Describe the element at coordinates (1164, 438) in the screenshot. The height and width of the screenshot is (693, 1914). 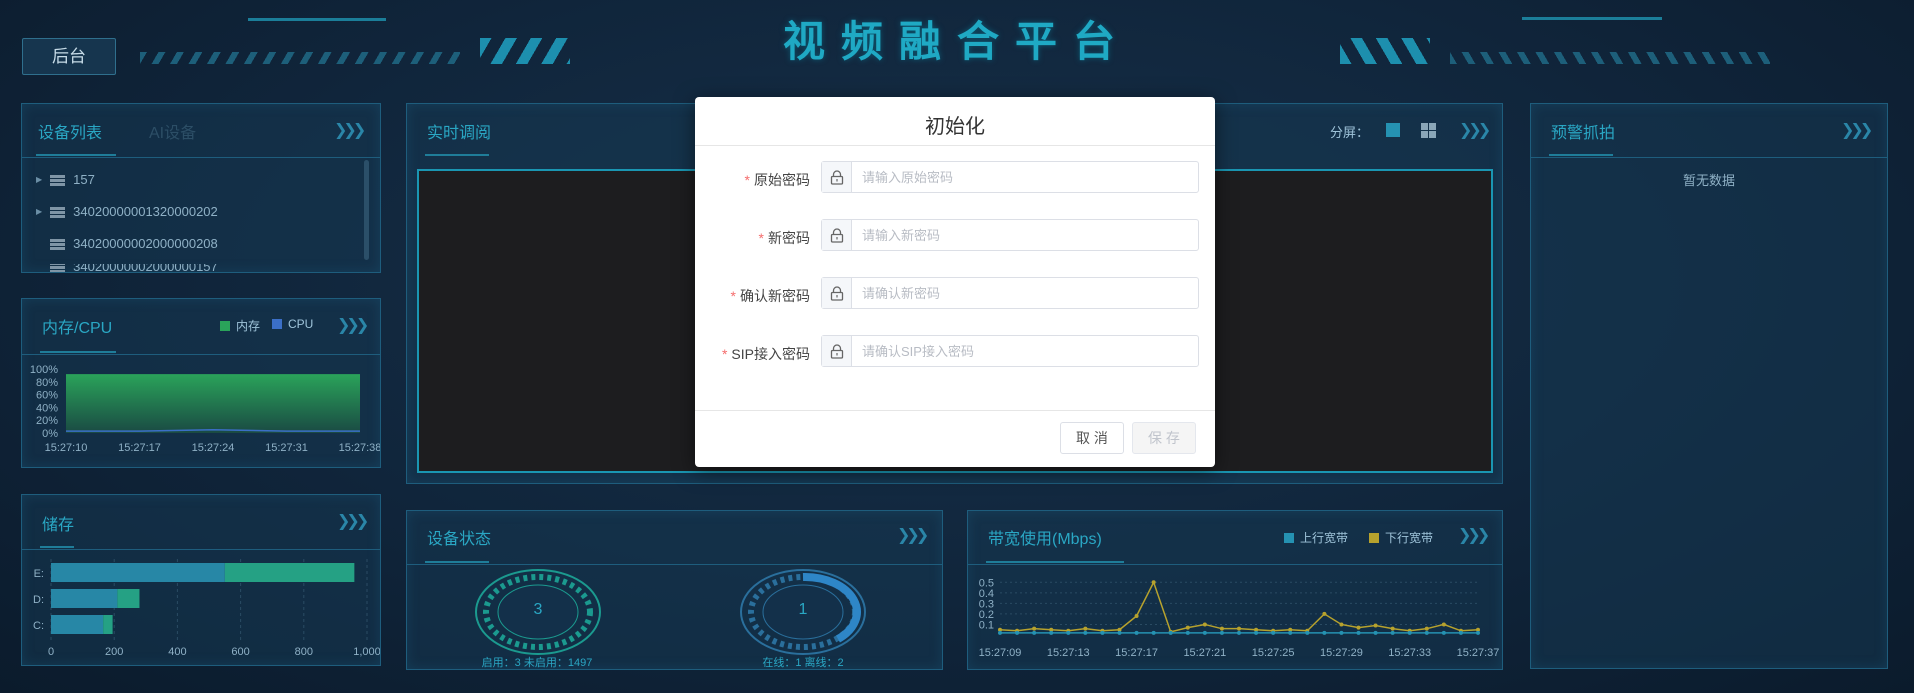
I see `save-button: 保 存` at that location.